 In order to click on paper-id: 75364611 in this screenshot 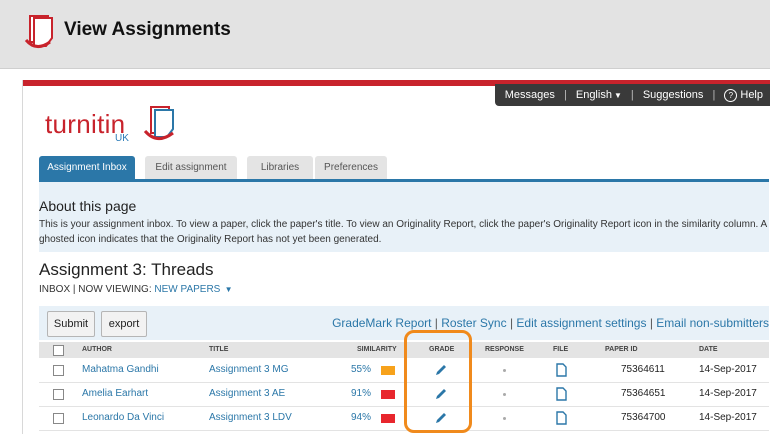, I will do `click(643, 369)`.